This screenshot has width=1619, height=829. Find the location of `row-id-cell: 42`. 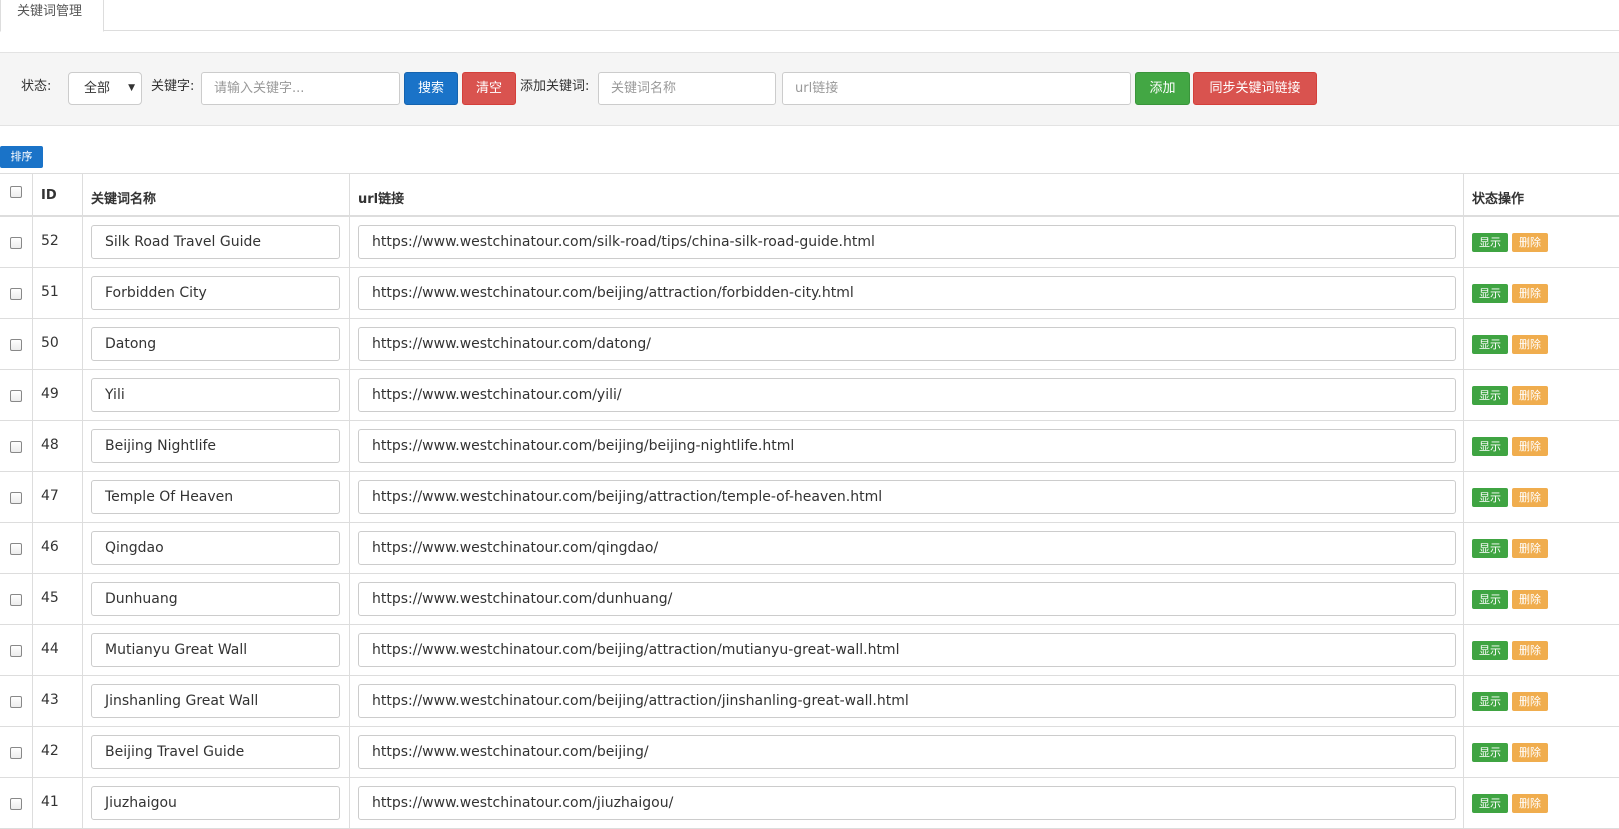

row-id-cell: 42 is located at coordinates (57, 752).